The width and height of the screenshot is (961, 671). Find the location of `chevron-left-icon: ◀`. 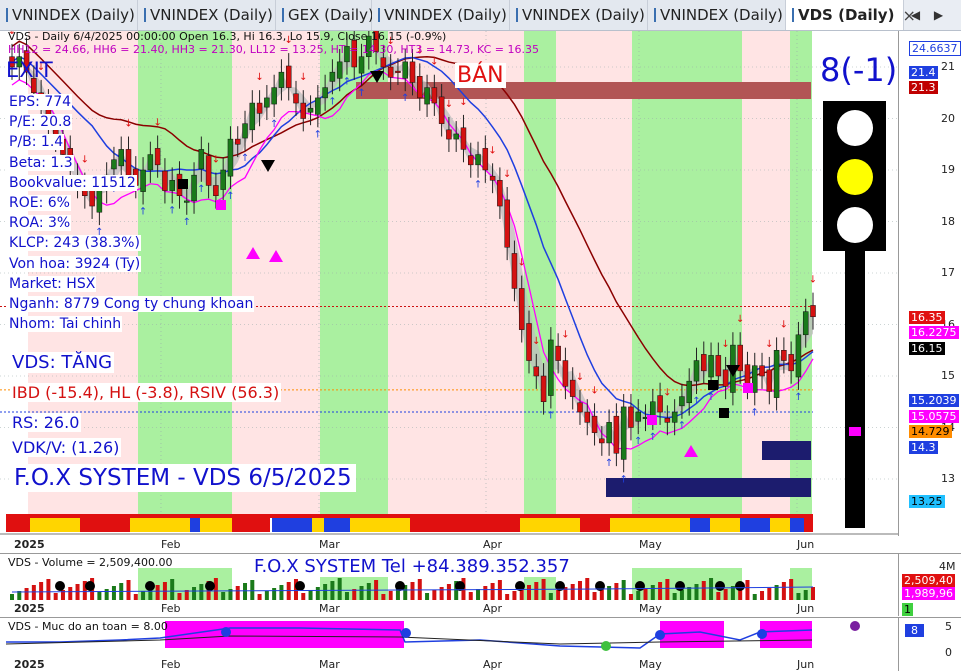

chevron-left-icon: ◀ is located at coordinates (915, 15).